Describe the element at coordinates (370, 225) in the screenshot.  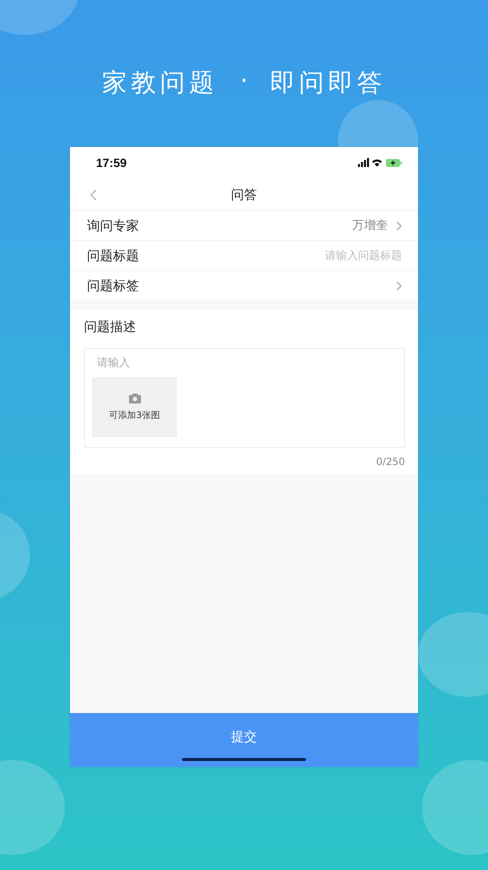
I see `row-value: 万增奎` at that location.